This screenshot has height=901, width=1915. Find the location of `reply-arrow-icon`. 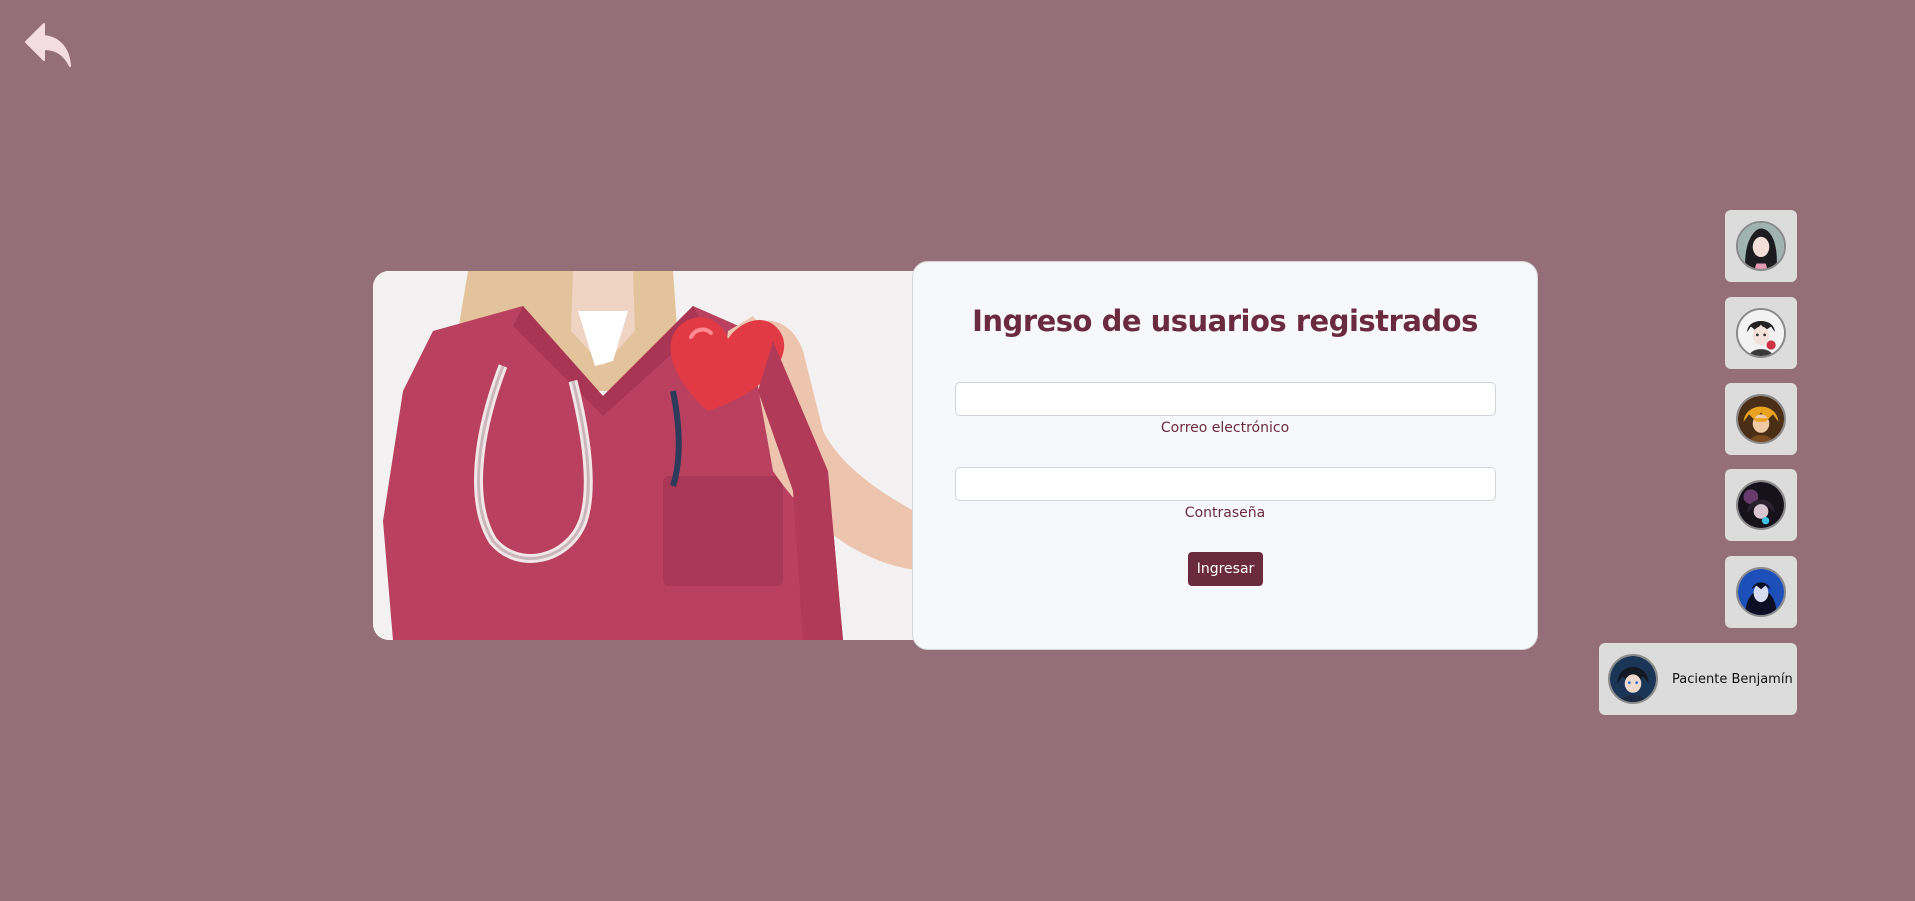

reply-arrow-icon is located at coordinates (48, 45).